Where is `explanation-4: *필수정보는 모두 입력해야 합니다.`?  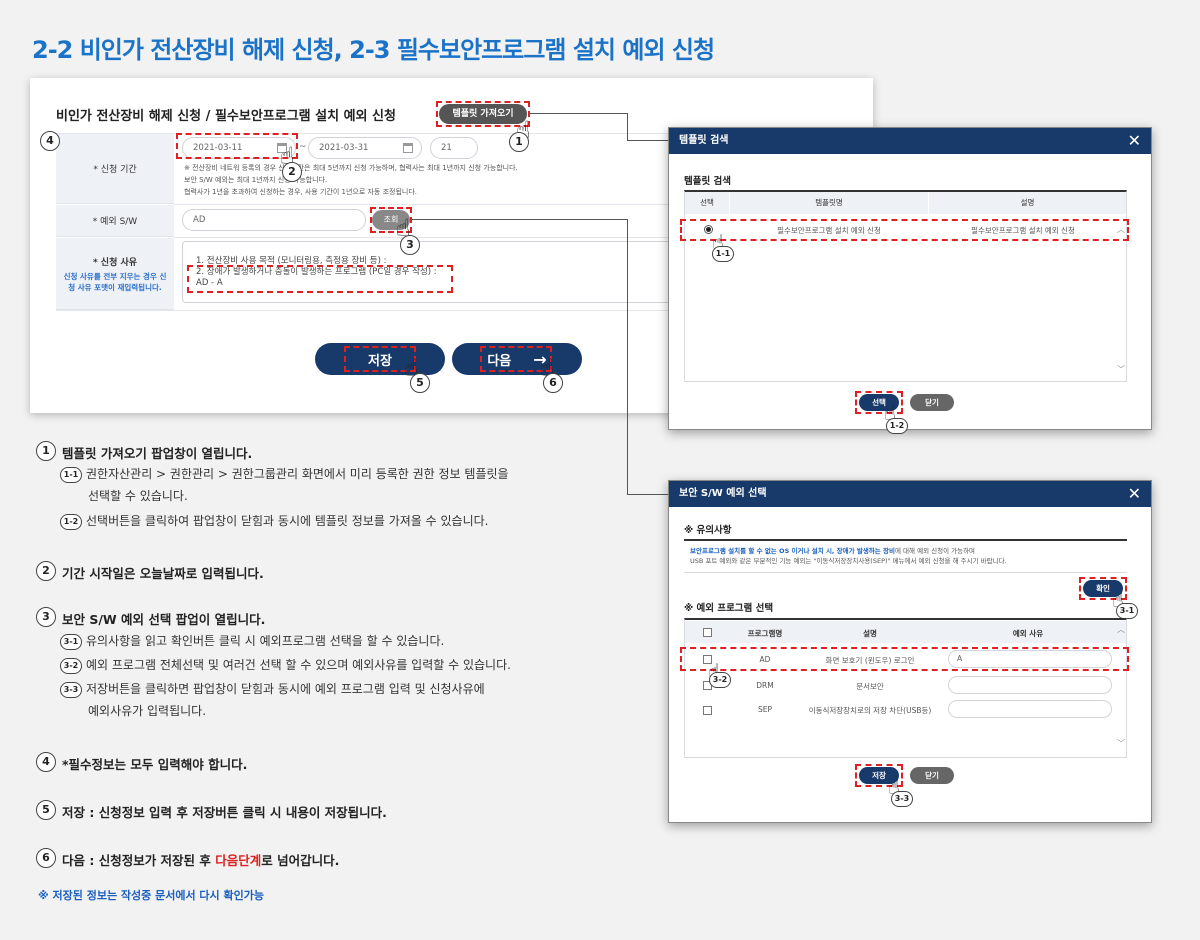
explanation-4: *필수정보는 모두 입력해야 합니다. is located at coordinates (155, 764).